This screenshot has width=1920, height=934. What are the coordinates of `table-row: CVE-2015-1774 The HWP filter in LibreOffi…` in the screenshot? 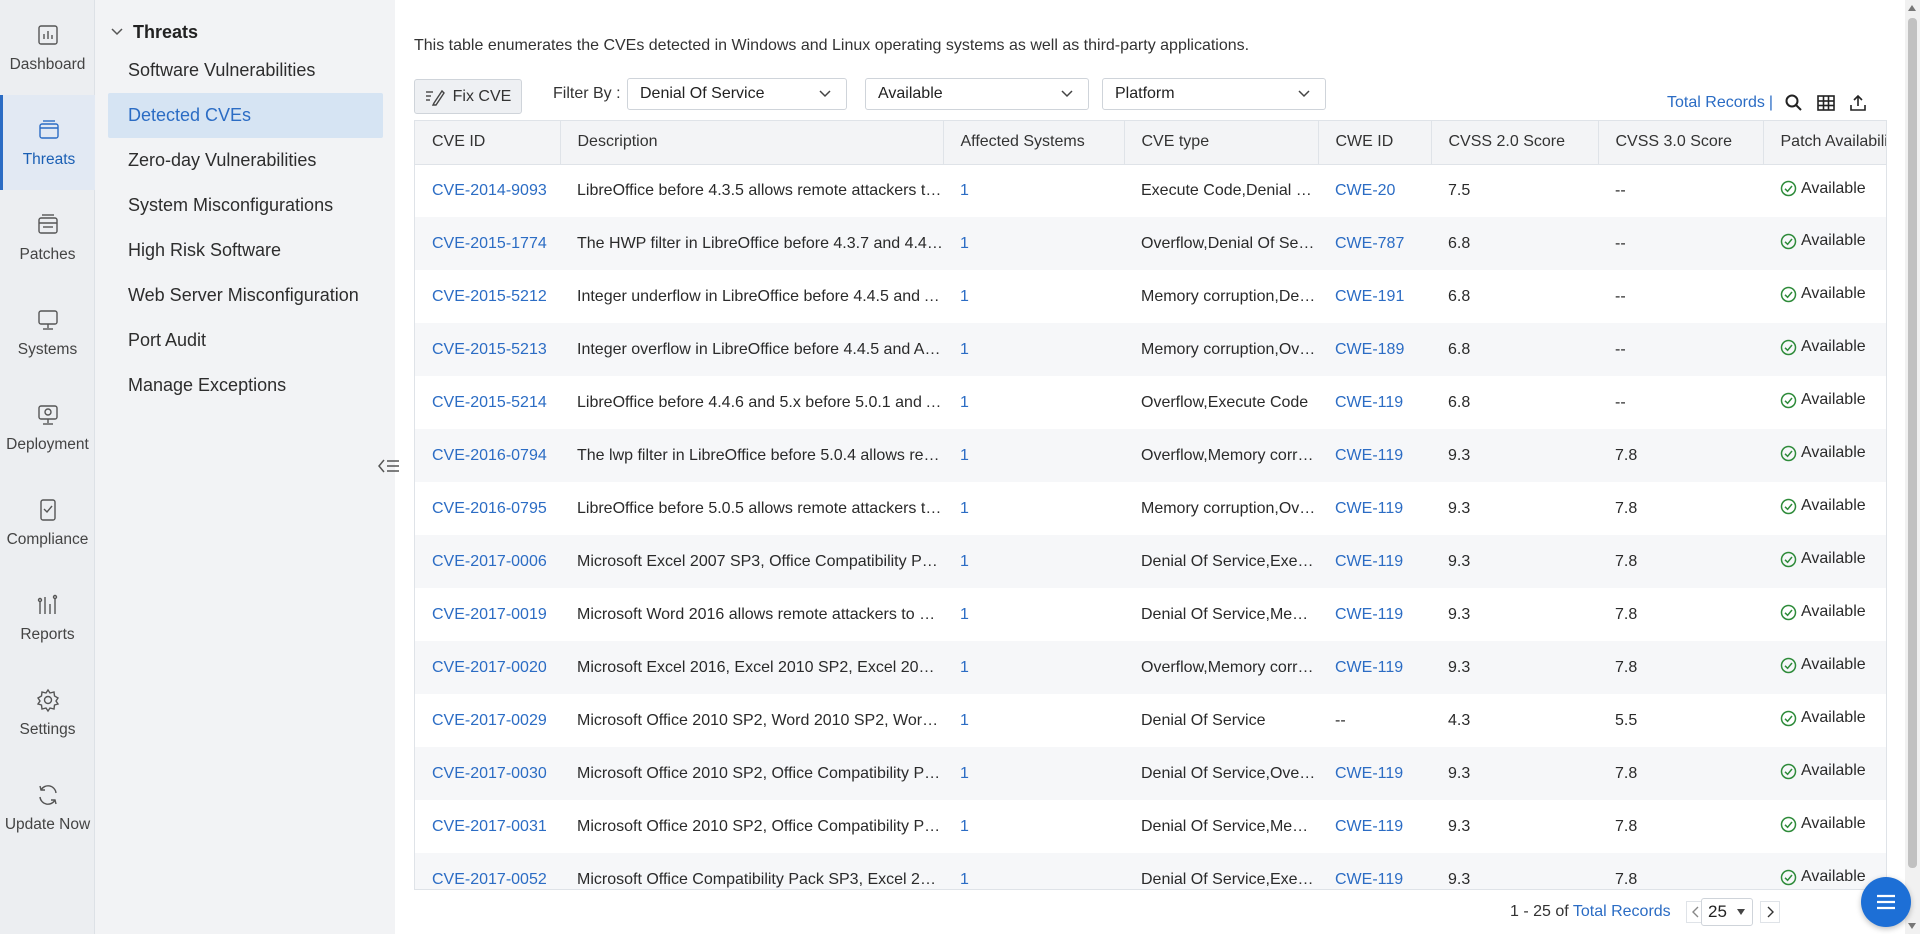 It's located at (1150, 243).